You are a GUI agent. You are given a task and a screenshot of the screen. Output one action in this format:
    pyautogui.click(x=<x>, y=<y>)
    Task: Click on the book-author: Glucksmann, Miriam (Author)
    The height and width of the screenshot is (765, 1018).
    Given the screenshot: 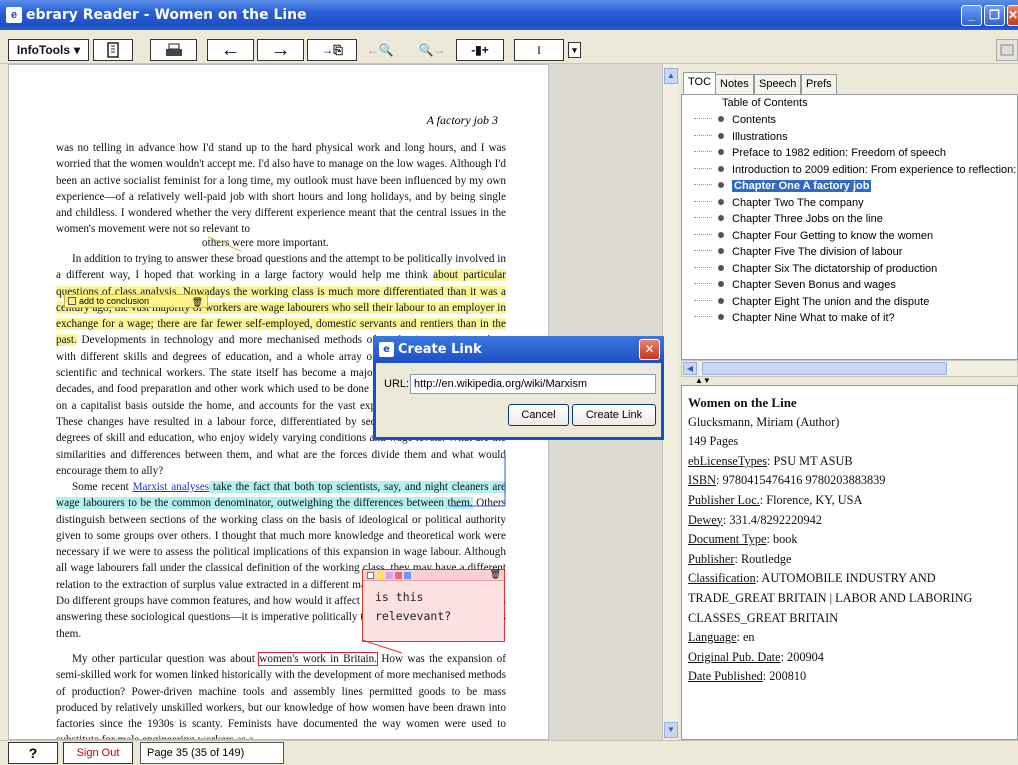 What is the action you would take?
    pyautogui.click(x=764, y=421)
    